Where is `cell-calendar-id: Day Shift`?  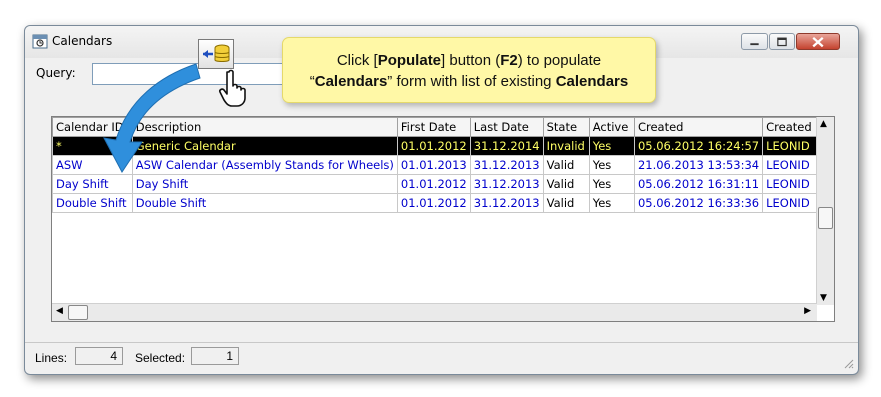
cell-calendar-id: Day Shift is located at coordinates (92, 184).